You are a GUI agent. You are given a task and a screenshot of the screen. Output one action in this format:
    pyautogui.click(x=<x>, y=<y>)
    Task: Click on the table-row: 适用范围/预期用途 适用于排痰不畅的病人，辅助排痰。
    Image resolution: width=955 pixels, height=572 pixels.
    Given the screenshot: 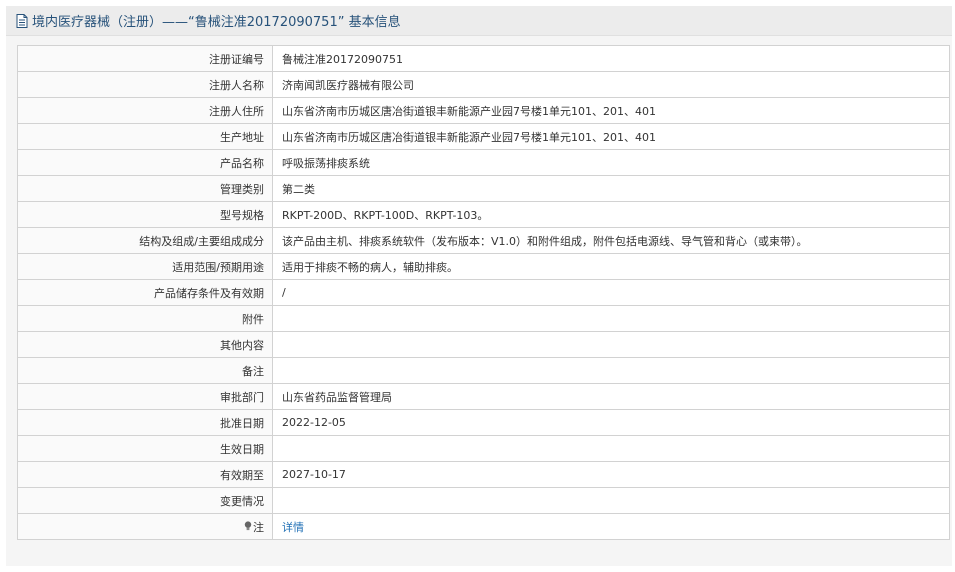 What is the action you would take?
    pyautogui.click(x=483, y=266)
    